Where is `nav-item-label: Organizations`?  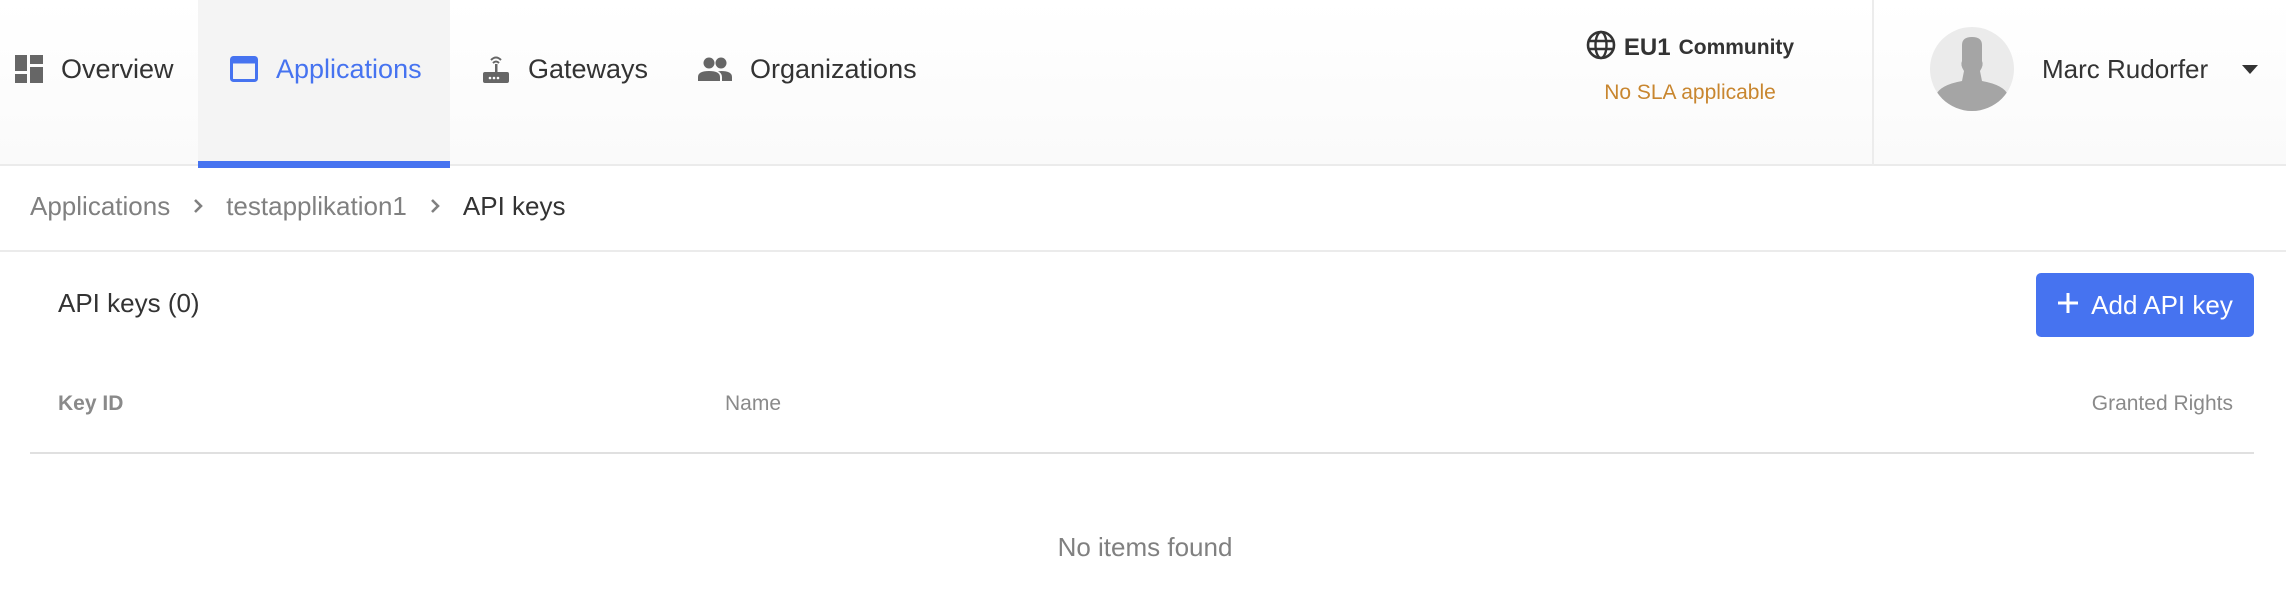
nav-item-label: Organizations is located at coordinates (833, 68).